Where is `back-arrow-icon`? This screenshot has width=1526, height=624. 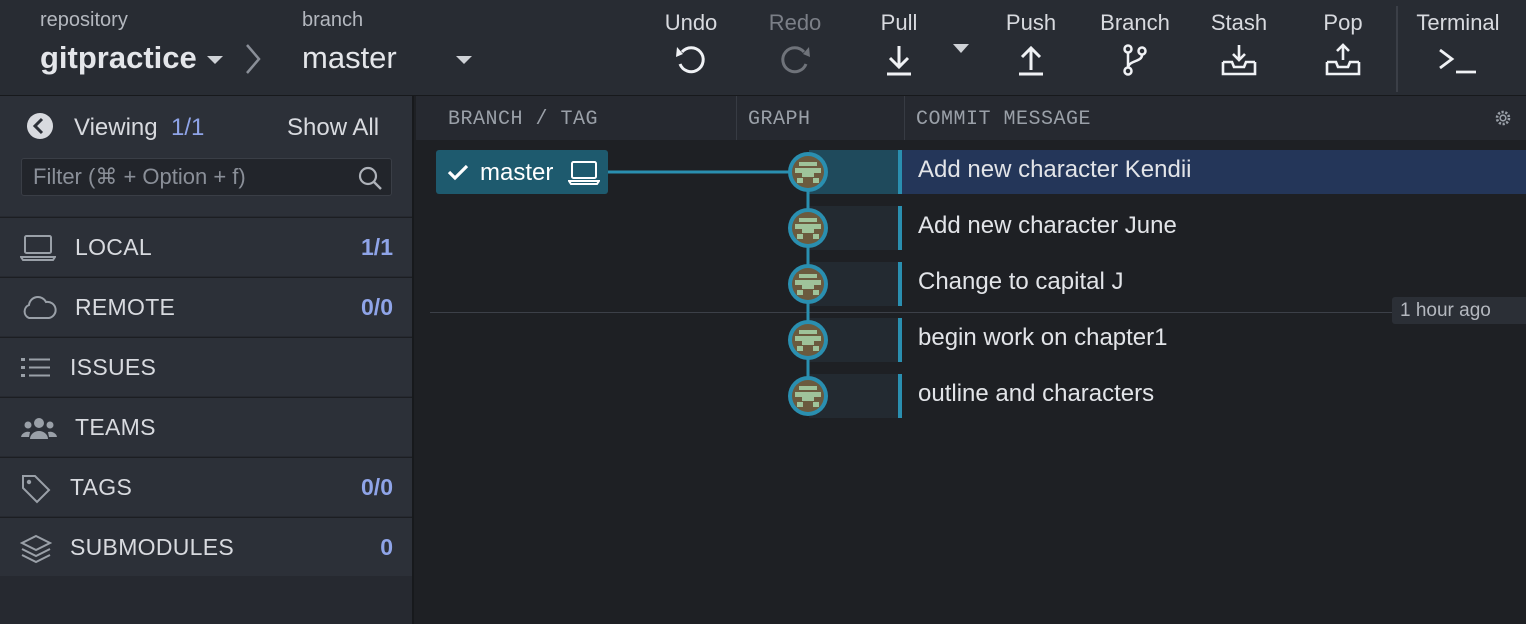
back-arrow-icon is located at coordinates (40, 126).